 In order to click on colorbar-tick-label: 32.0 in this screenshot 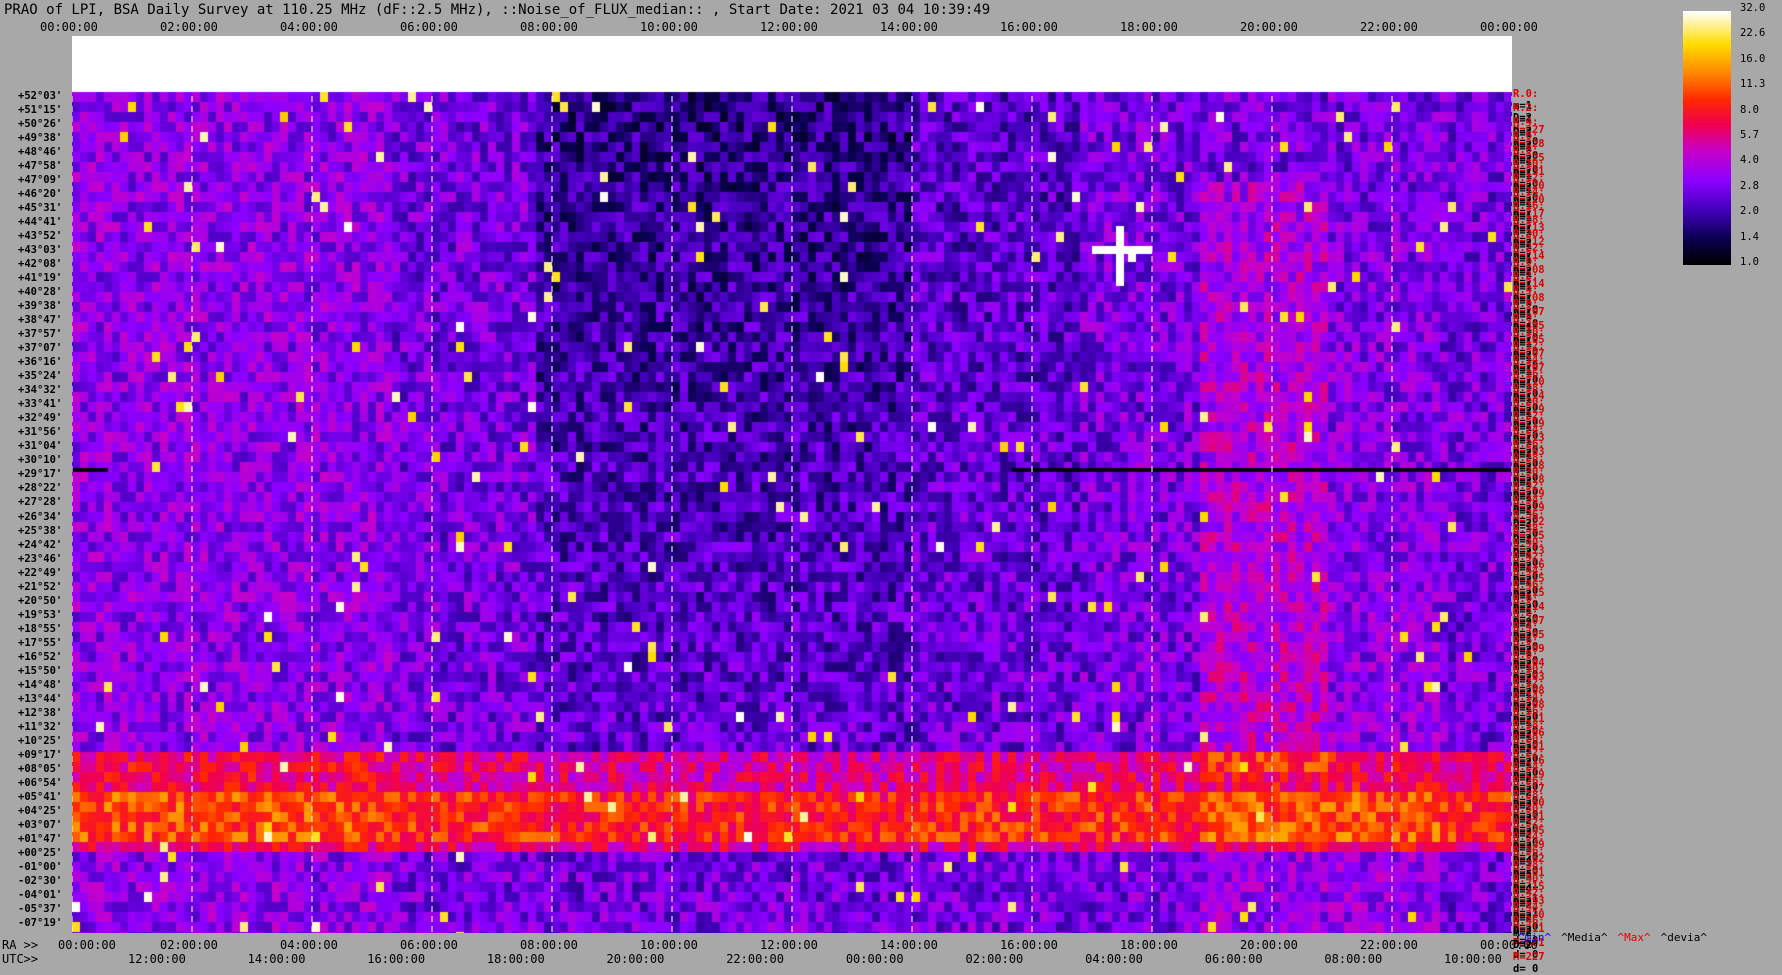, I will do `click(1753, 8)`.